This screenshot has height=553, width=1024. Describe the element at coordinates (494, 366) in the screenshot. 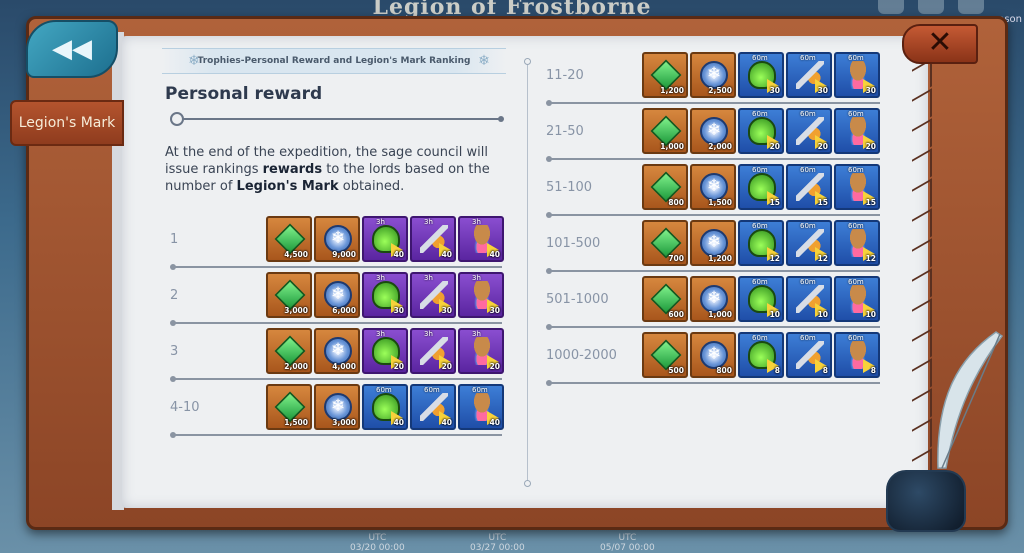

I see `quantity-label: 20` at that location.